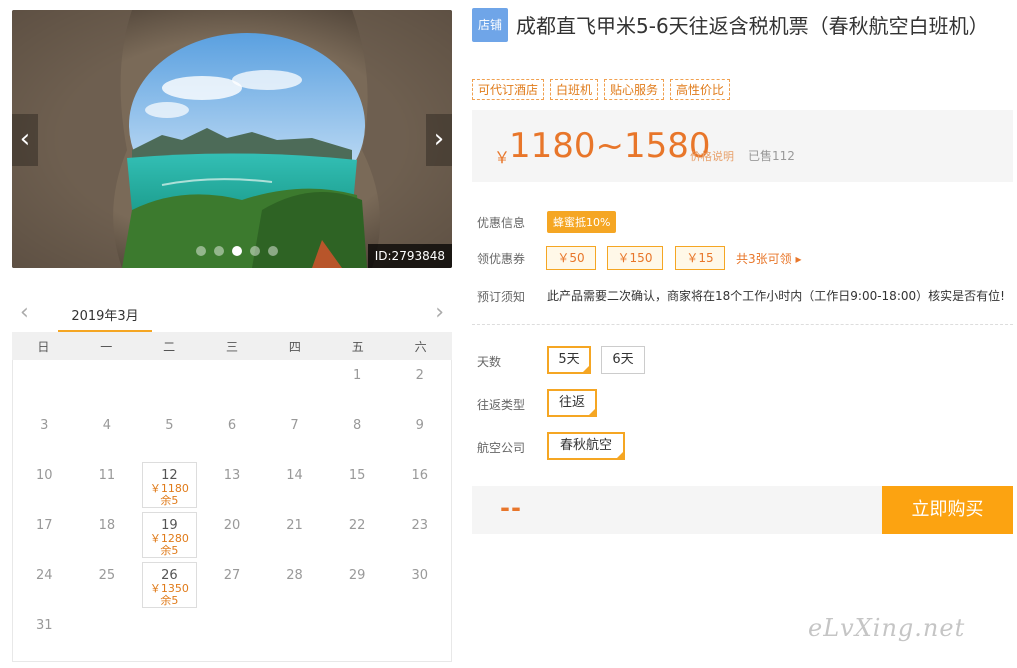 Image resolution: width=1017 pixels, height=668 pixels. What do you see at coordinates (169, 425) in the screenshot?
I see `day-number: 5` at bounding box center [169, 425].